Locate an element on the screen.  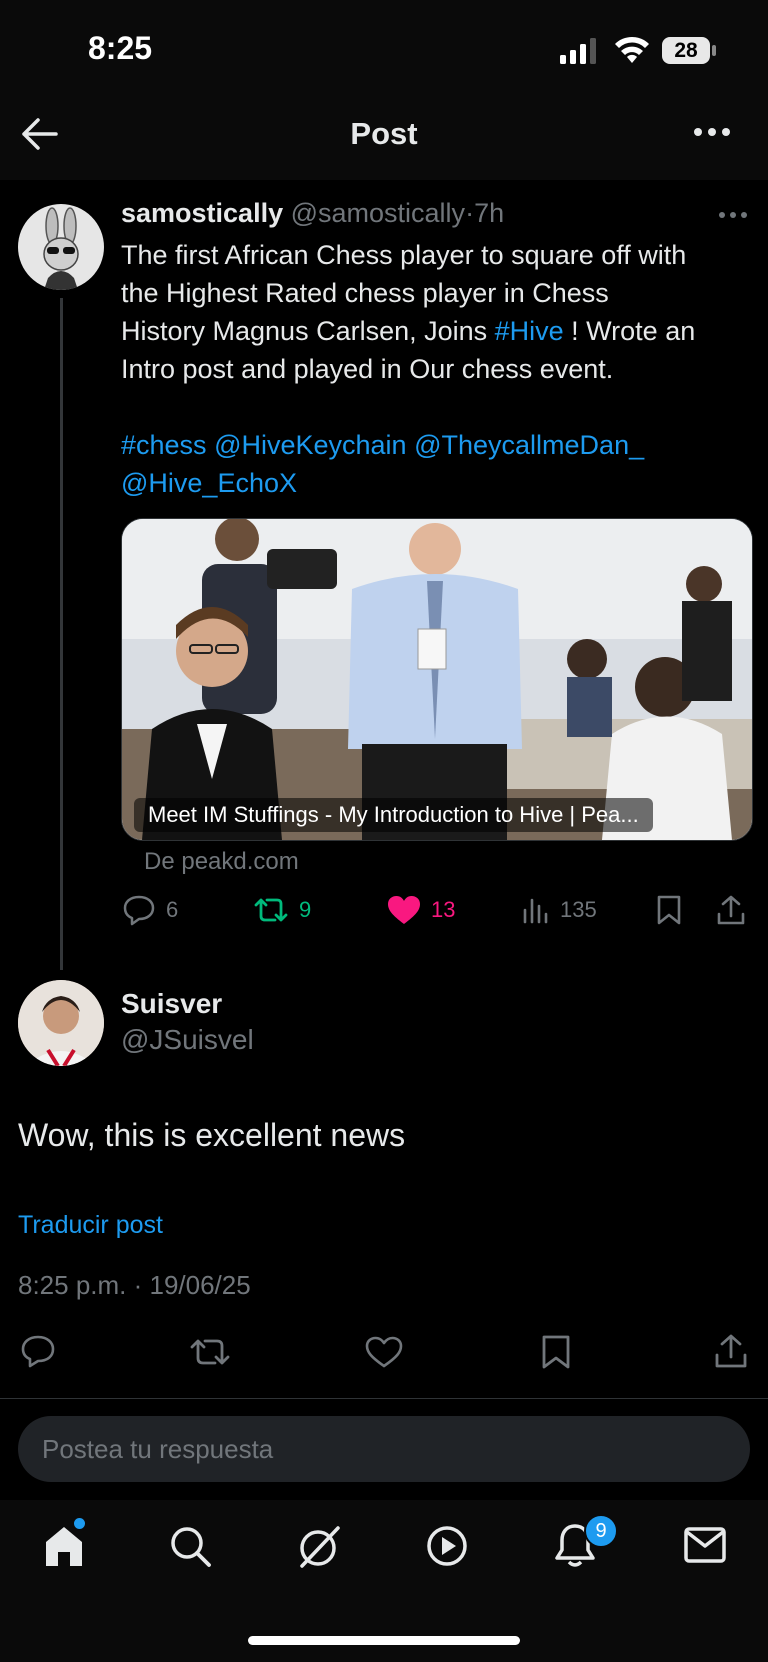
post-more-icon is located at coordinates (733, 215).